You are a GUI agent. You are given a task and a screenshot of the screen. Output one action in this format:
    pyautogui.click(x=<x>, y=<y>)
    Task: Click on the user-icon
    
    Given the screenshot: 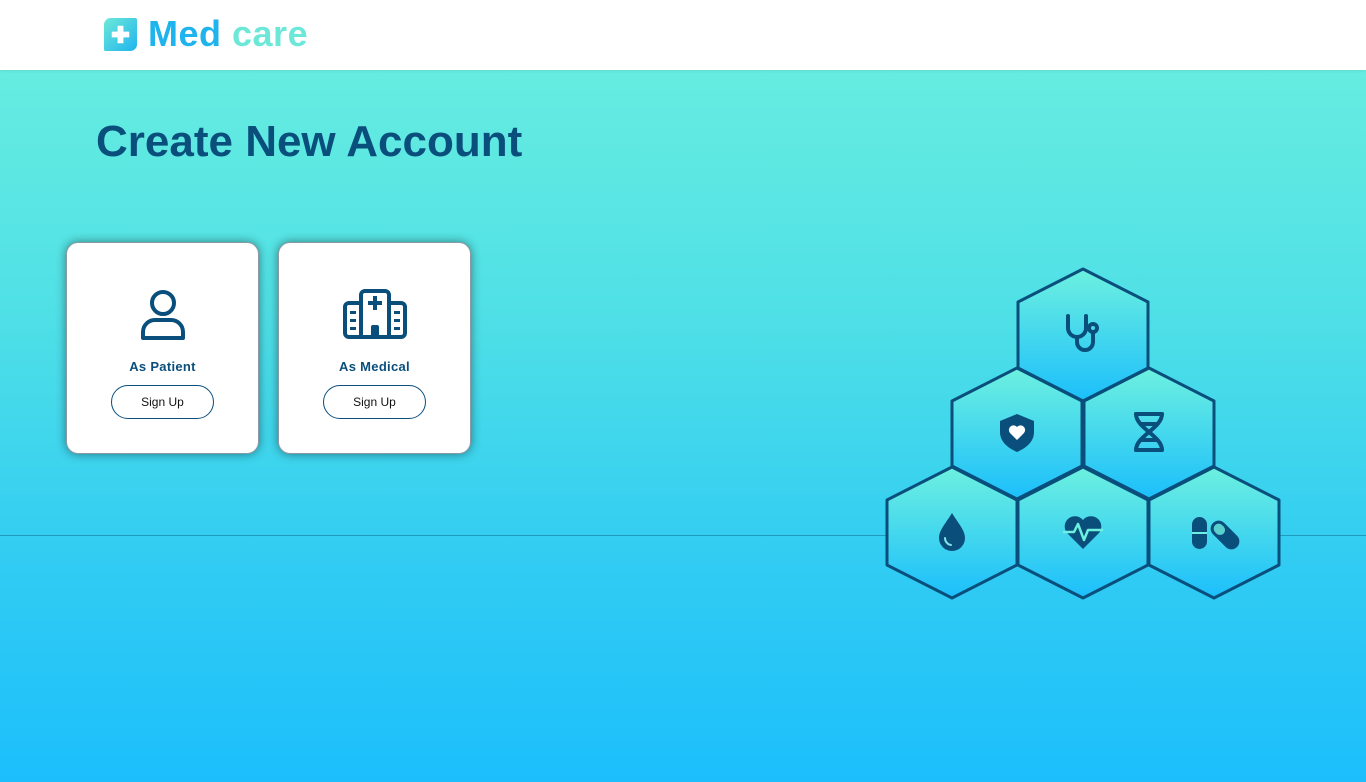 What is the action you would take?
    pyautogui.click(x=162, y=315)
    